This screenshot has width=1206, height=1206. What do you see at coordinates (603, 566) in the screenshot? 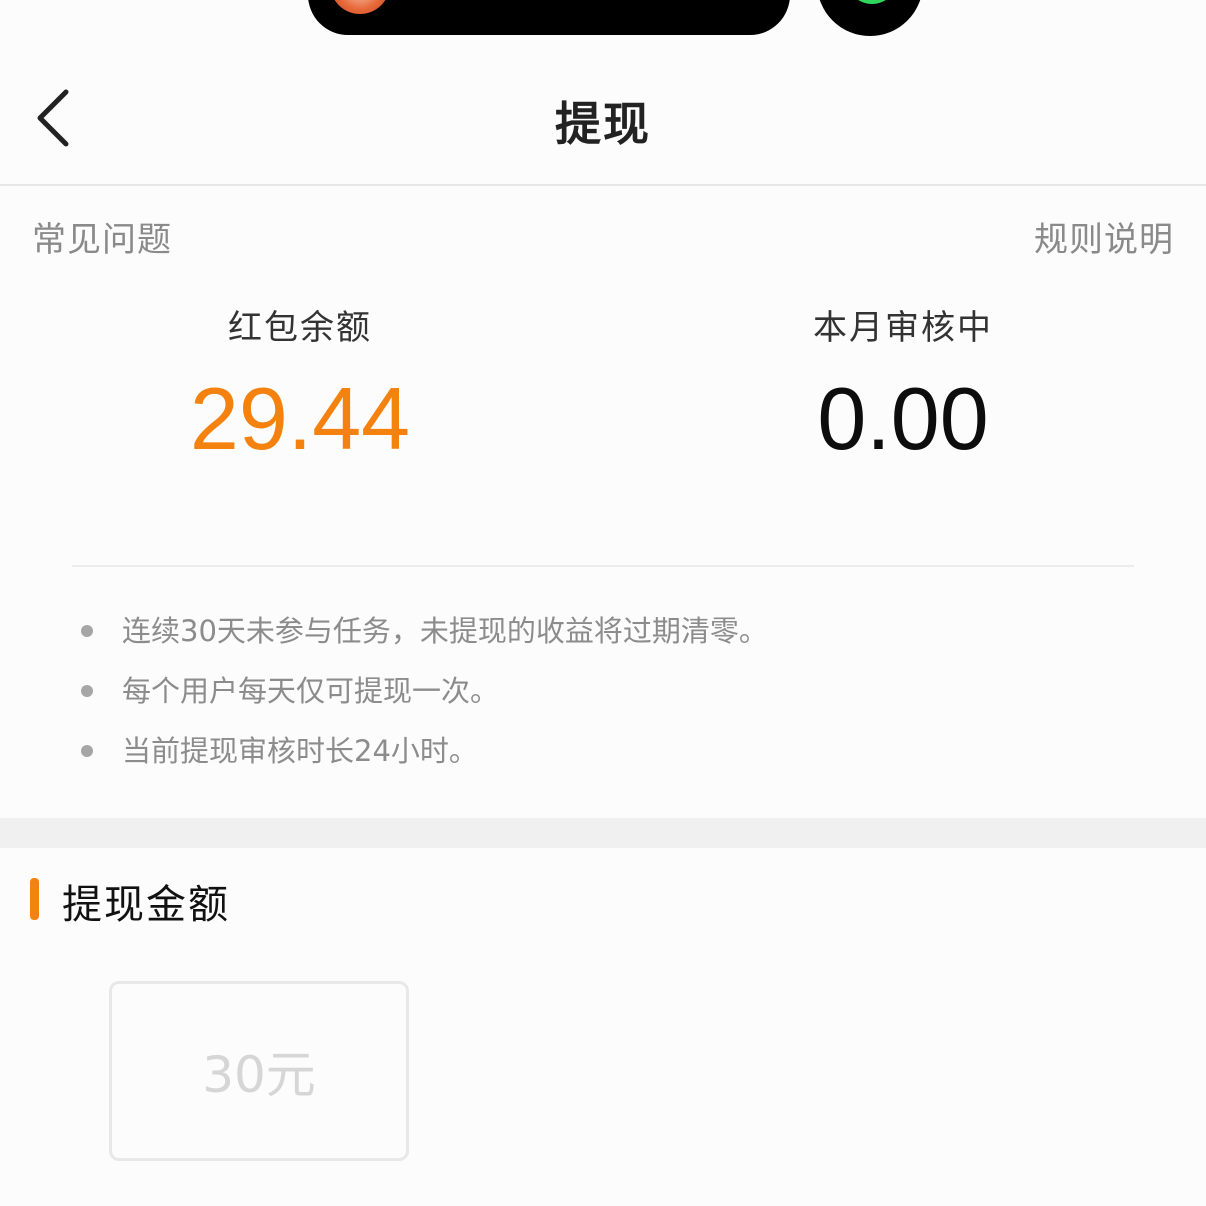
I see `divider` at bounding box center [603, 566].